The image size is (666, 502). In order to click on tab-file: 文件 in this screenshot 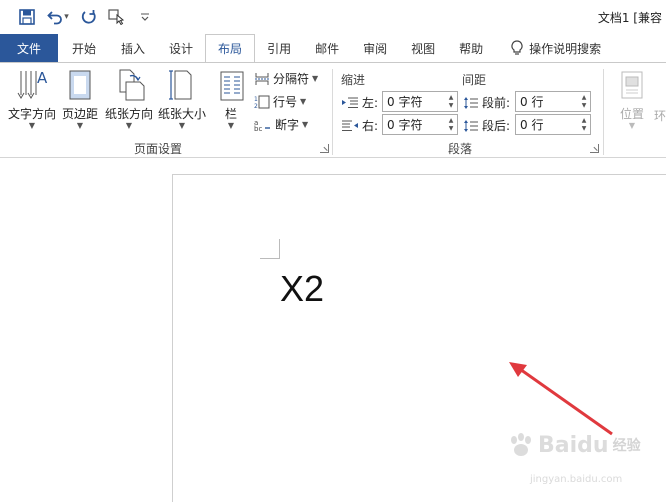, I will do `click(29, 48)`.